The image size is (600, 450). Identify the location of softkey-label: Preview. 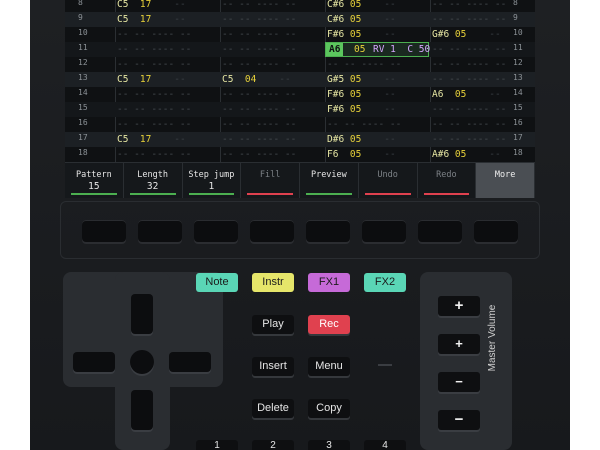
(328, 175).